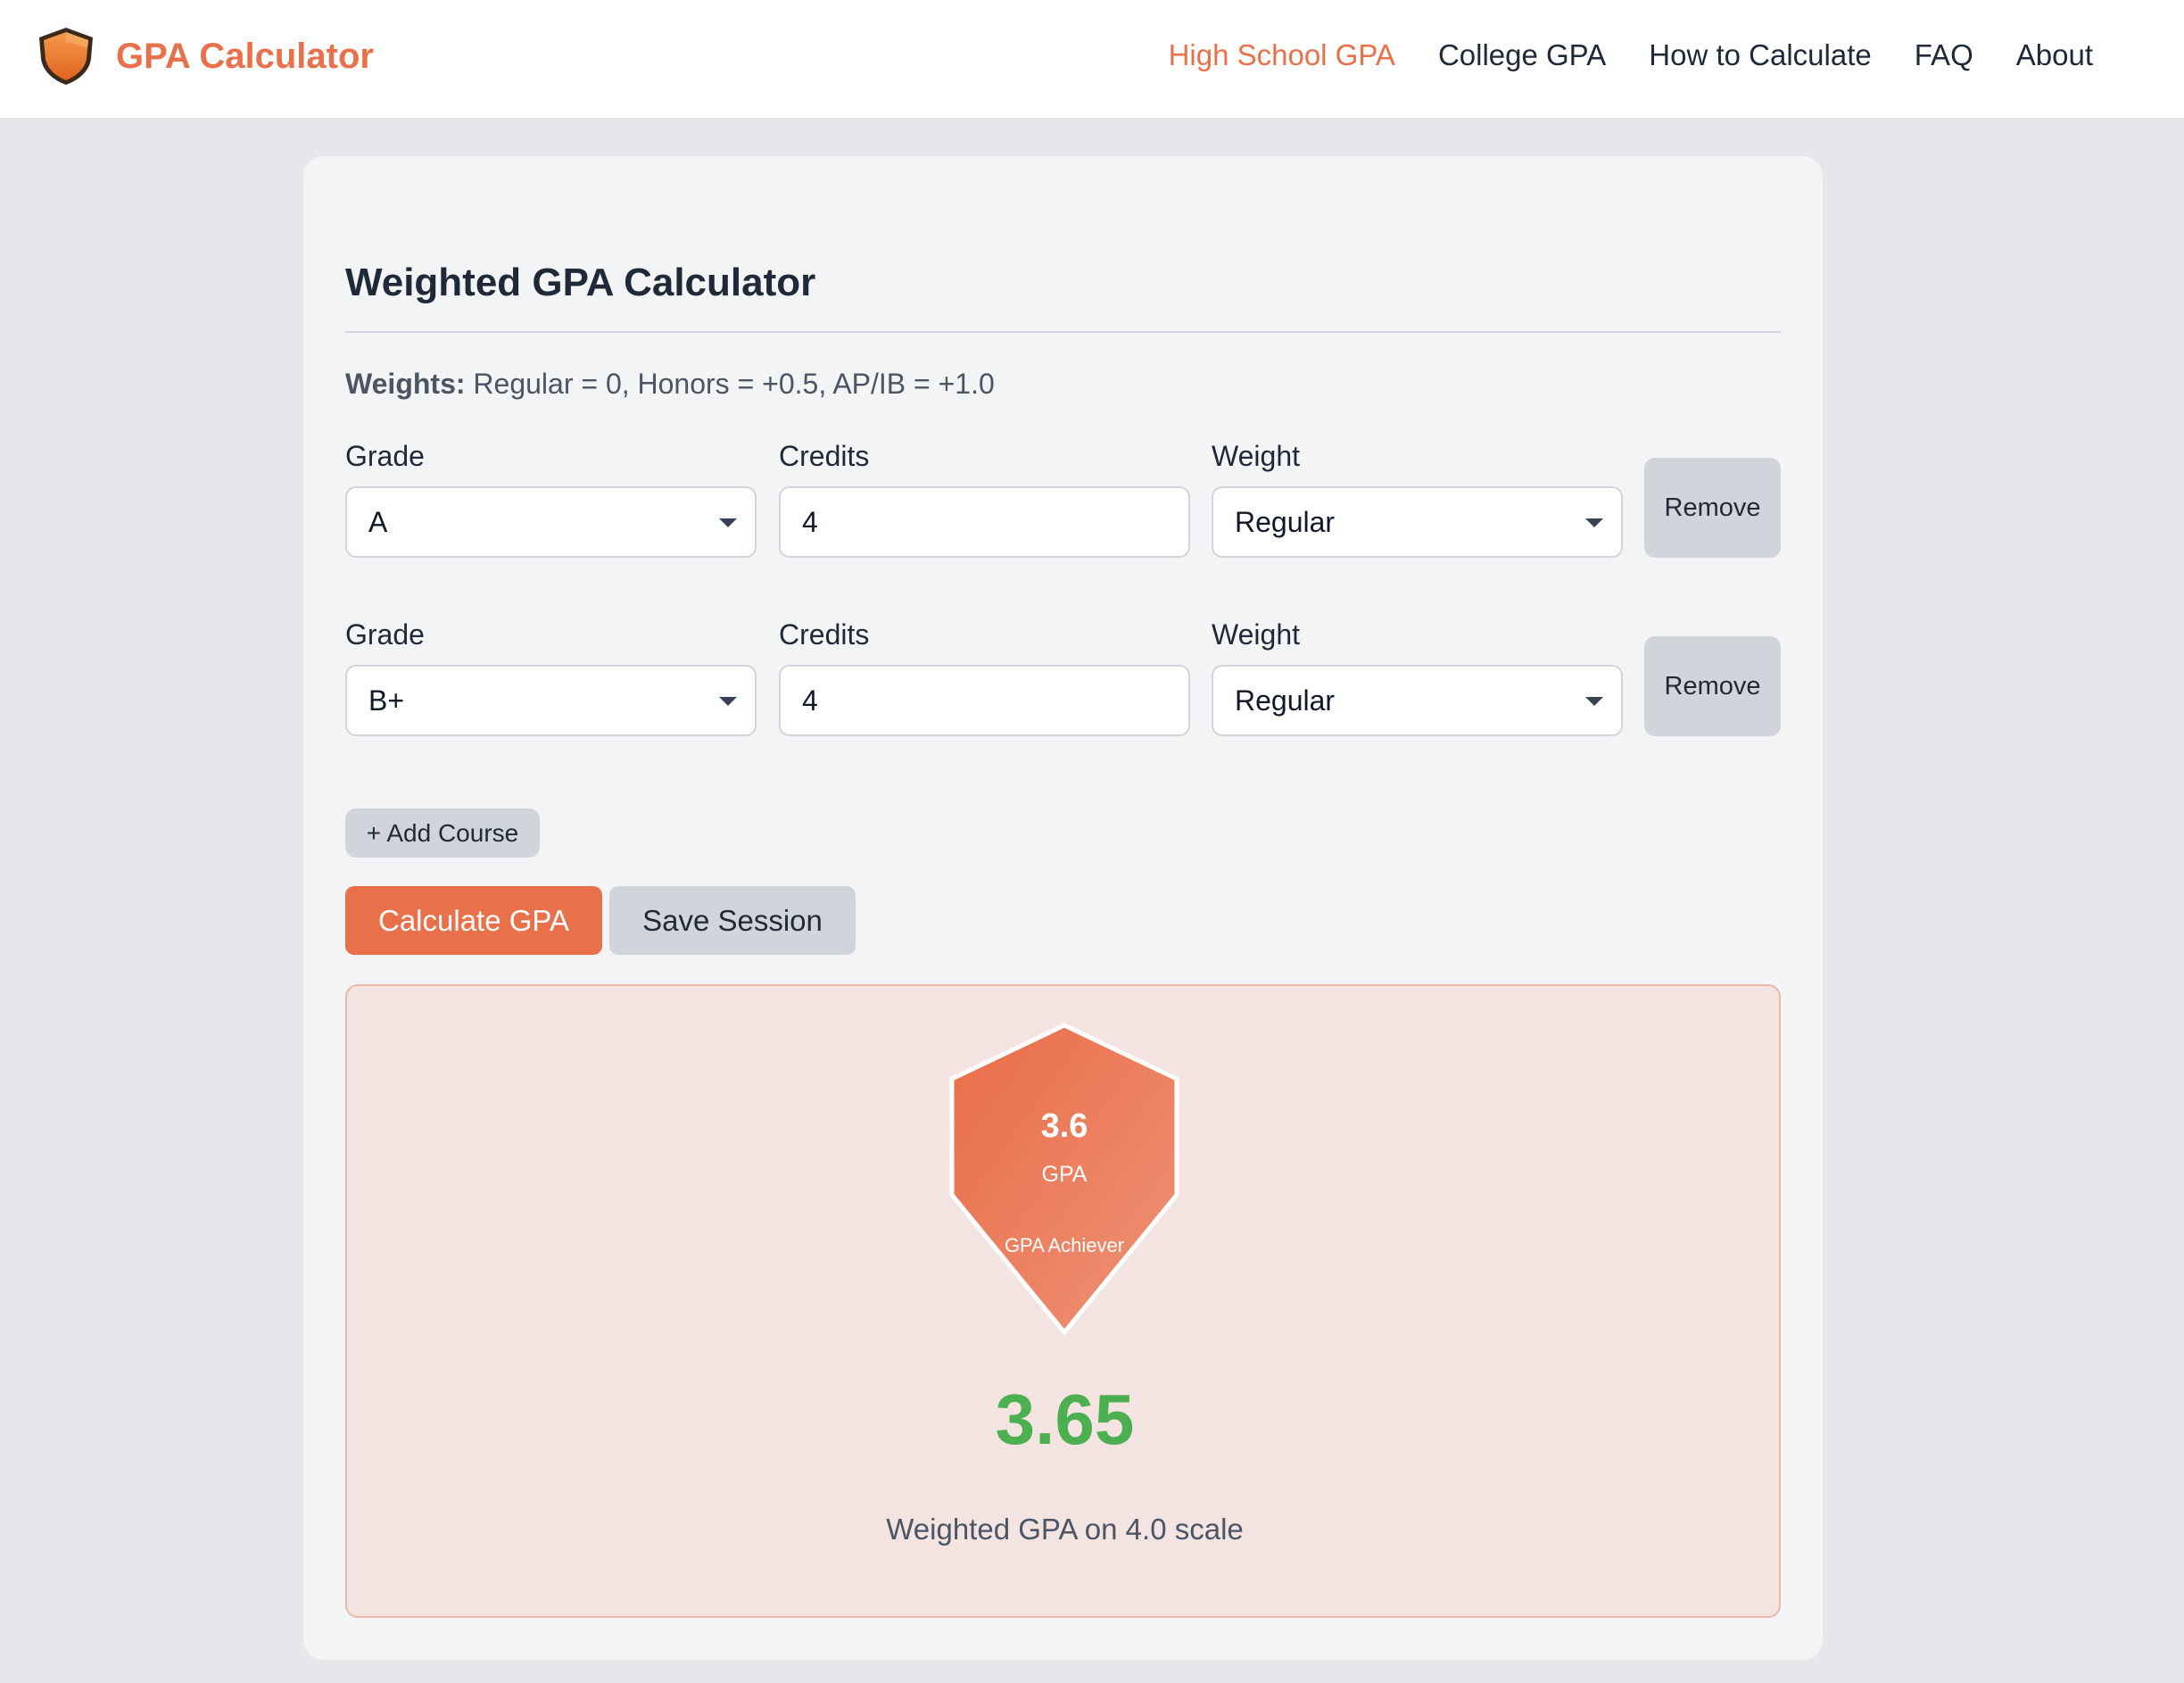 Image resolution: width=2184 pixels, height=1683 pixels. Describe the element at coordinates (1065, 1419) in the screenshot. I see `gpa-result-value: 3.65` at that location.